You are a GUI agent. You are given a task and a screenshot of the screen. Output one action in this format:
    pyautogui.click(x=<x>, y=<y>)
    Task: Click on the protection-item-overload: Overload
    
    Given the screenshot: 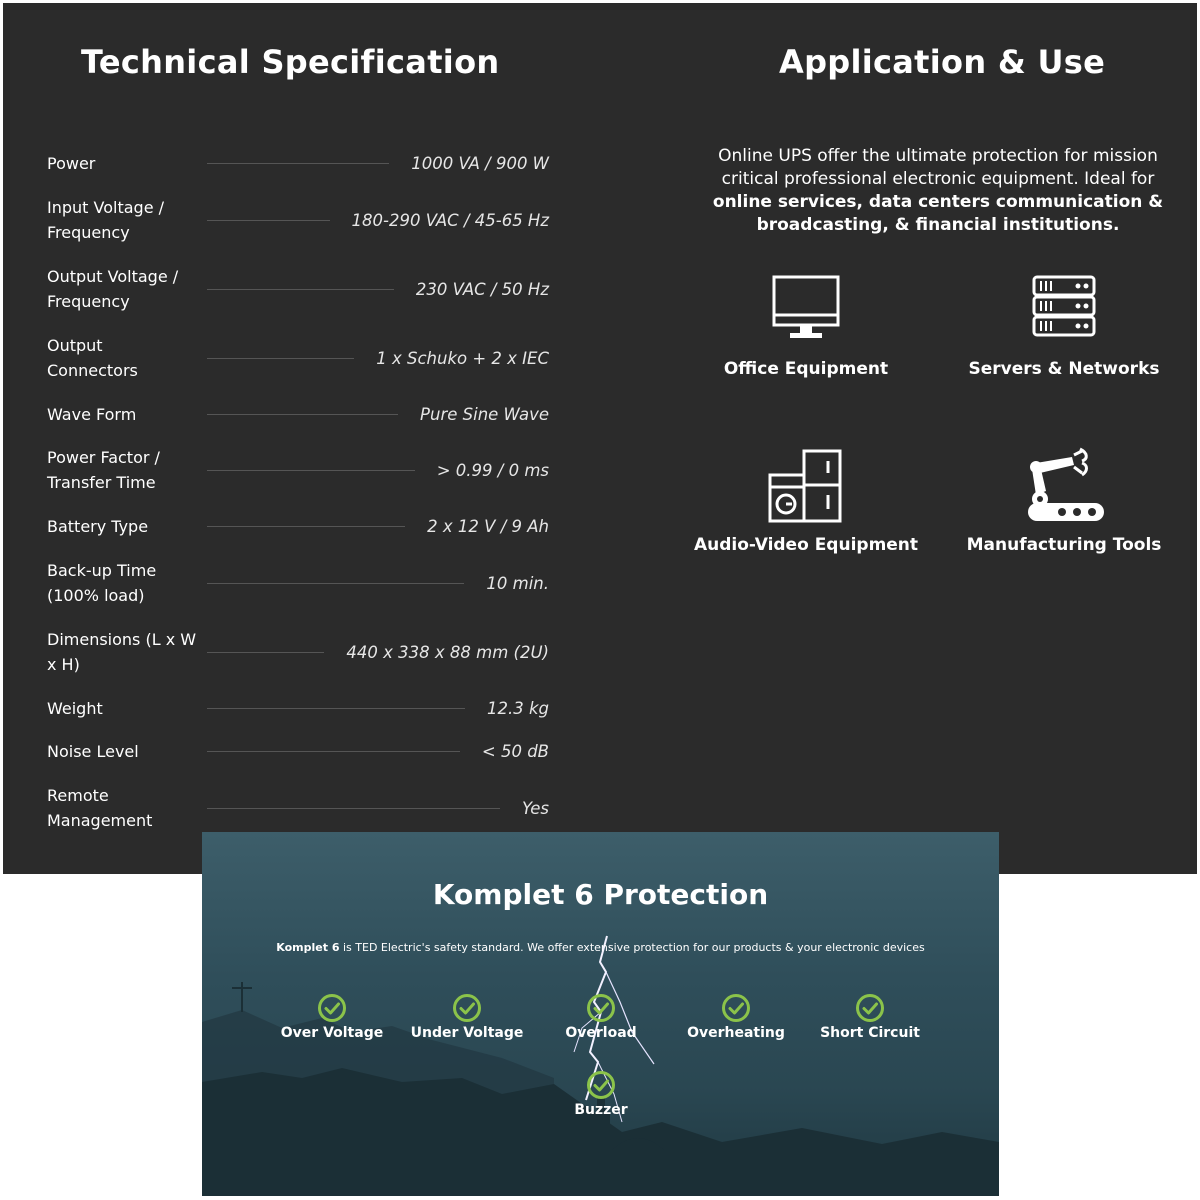 What is the action you would take?
    pyautogui.click(x=601, y=1017)
    